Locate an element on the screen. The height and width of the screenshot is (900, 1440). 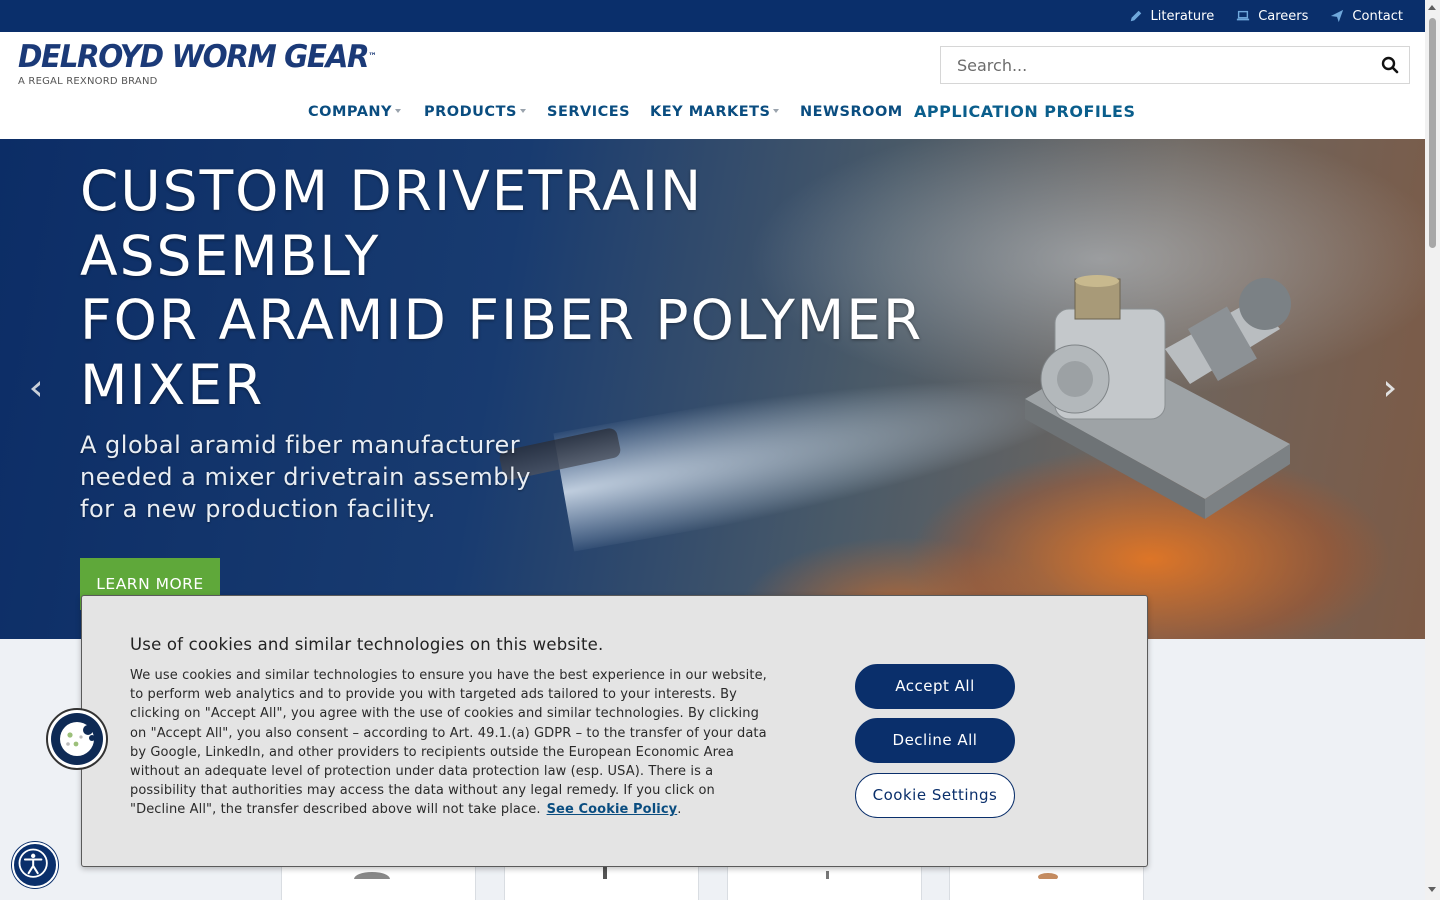
decline-all-button: Decline All is located at coordinates (935, 740).